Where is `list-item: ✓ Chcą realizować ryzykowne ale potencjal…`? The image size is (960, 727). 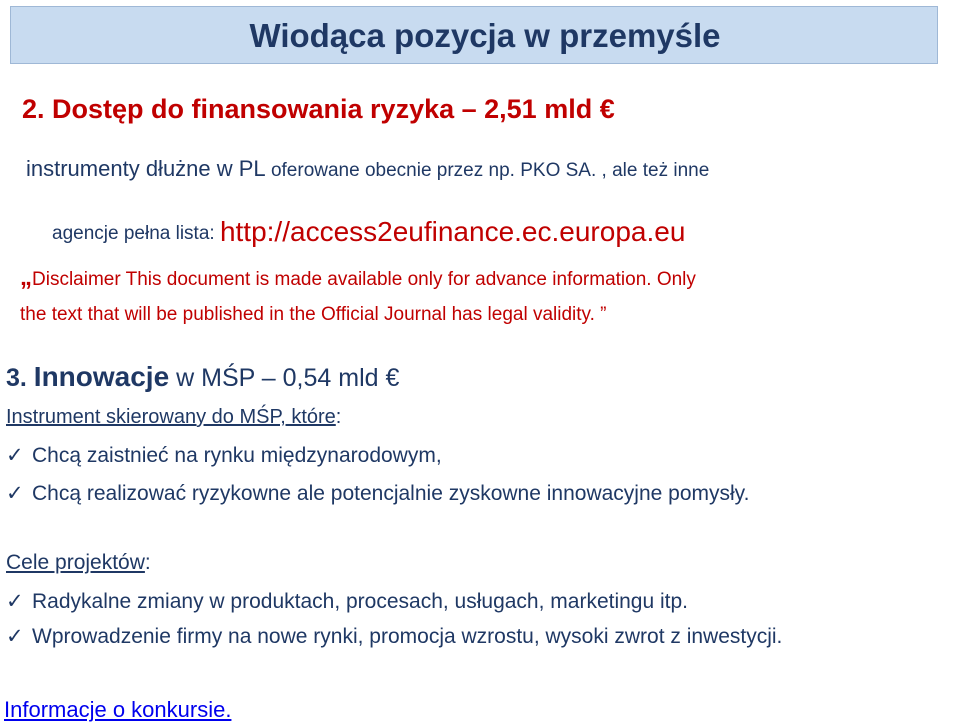
list-item: ✓ Chcą realizować ryzykowne ale potencjal… is located at coordinates (377, 493).